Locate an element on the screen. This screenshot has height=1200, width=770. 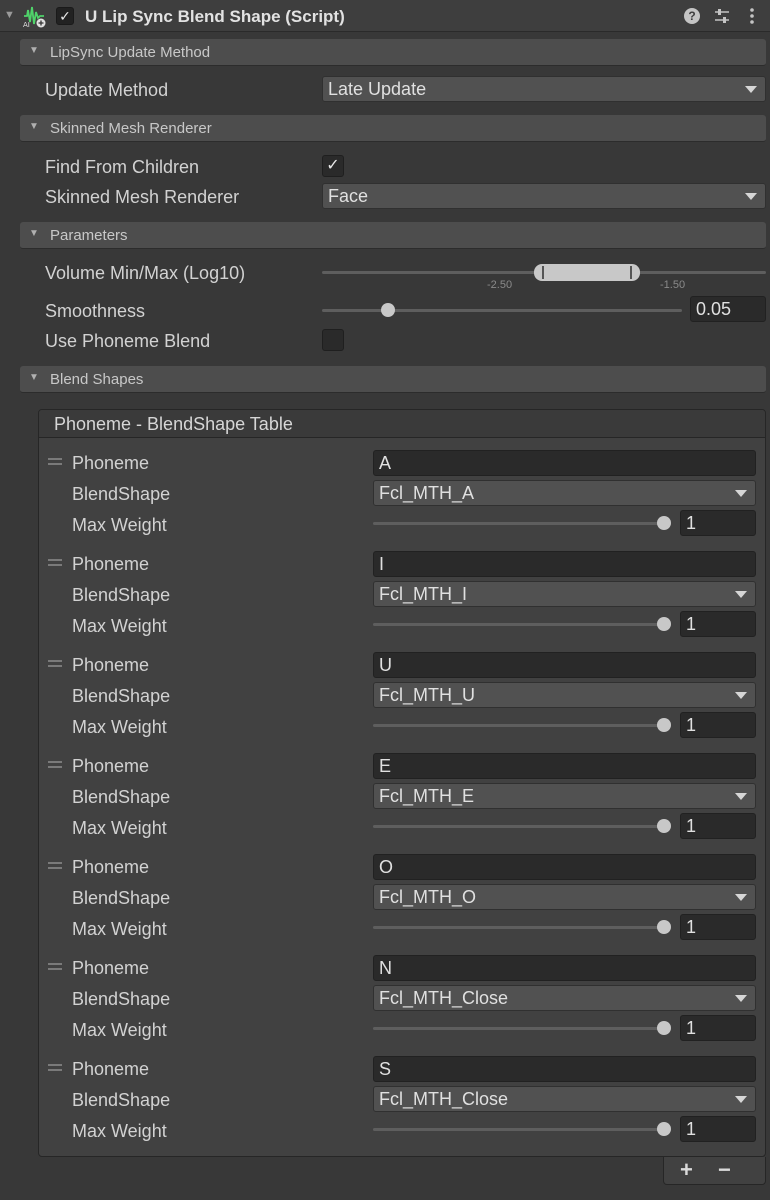
skinned-mesh-renderer-field: Face is located at coordinates (544, 196).